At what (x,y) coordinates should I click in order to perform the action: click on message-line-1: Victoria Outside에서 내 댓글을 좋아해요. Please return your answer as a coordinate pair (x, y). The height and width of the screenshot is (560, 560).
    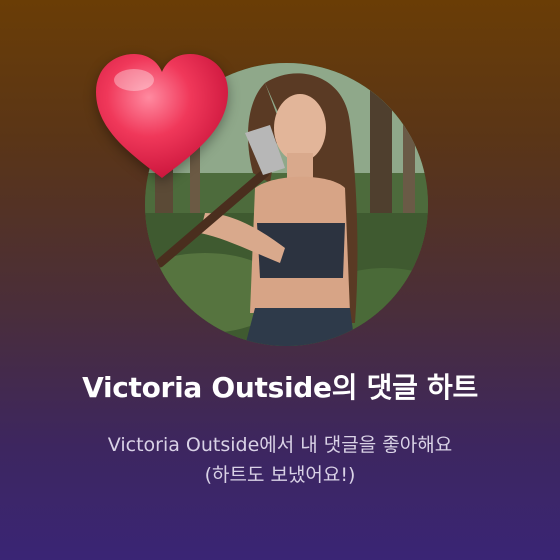
    Looking at the image, I should click on (280, 445).